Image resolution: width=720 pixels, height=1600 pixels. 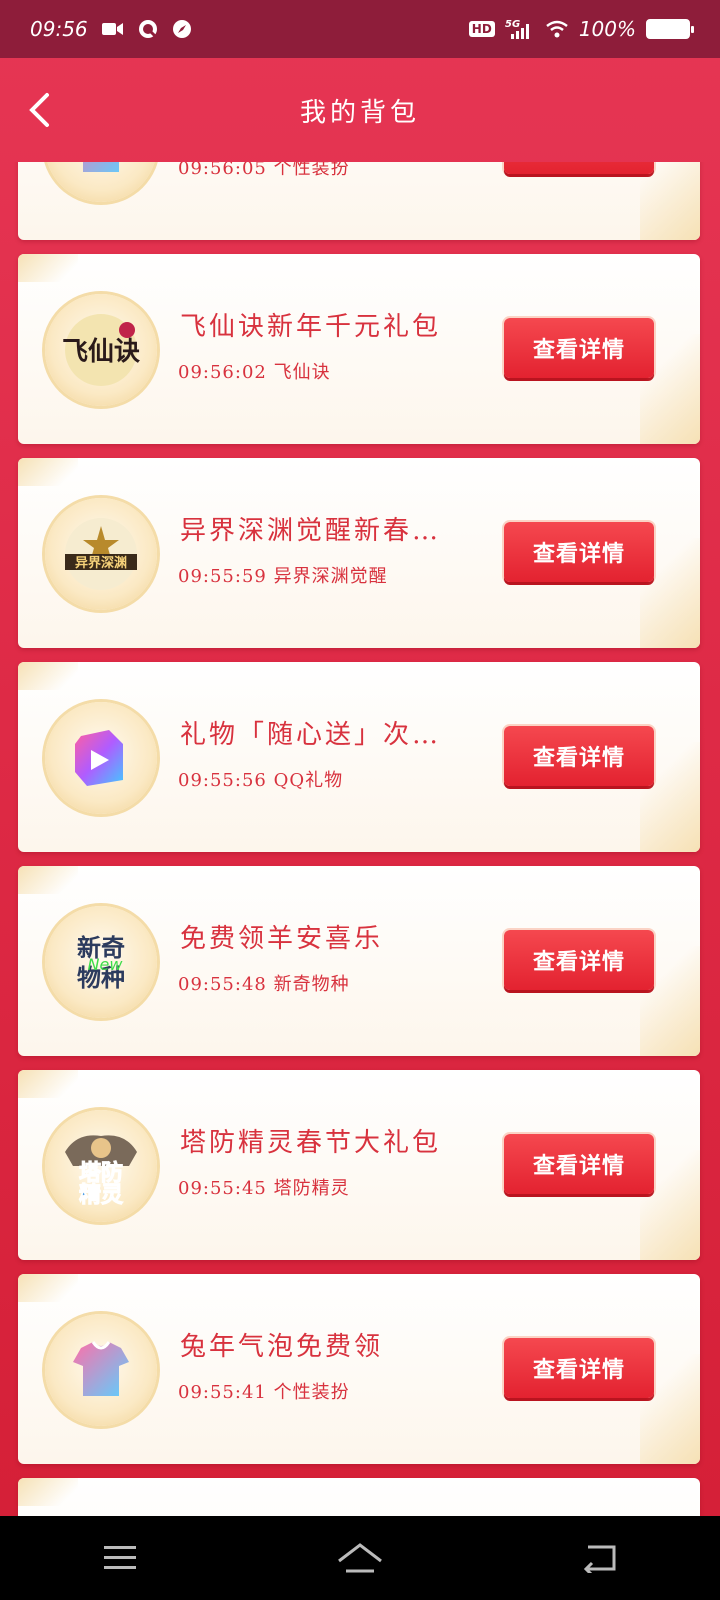 What do you see at coordinates (283, 576) in the screenshot?
I see `item-meta: 09:55:59 异界深渊觉醒` at bounding box center [283, 576].